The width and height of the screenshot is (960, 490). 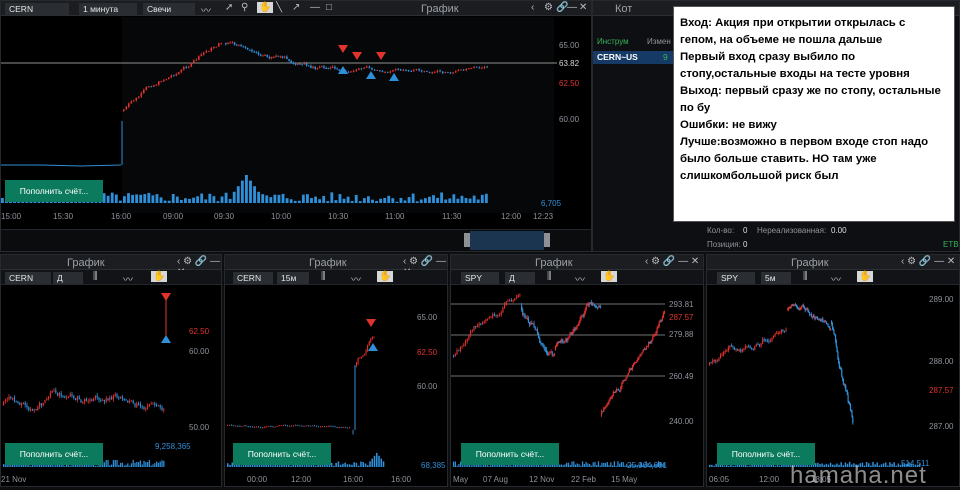 What do you see at coordinates (633, 57) in the screenshot?
I see `quote-row: CERN~US 9` at bounding box center [633, 57].